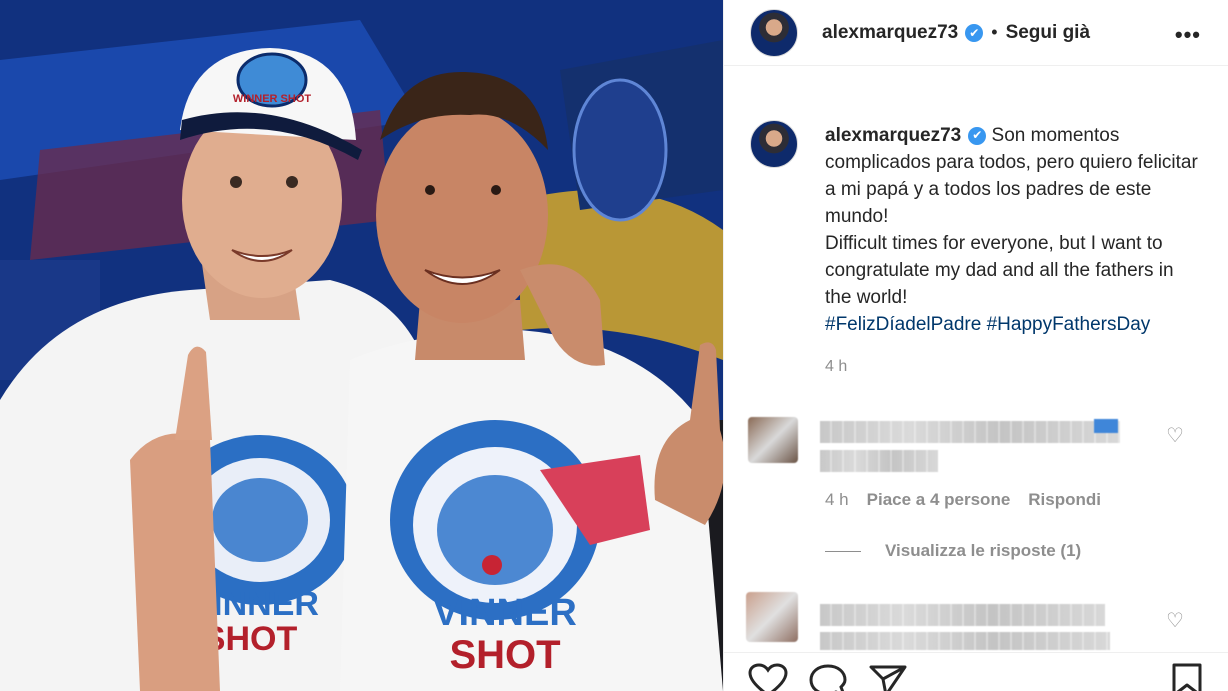  I want to click on caption-time: 4 h, so click(836, 366).